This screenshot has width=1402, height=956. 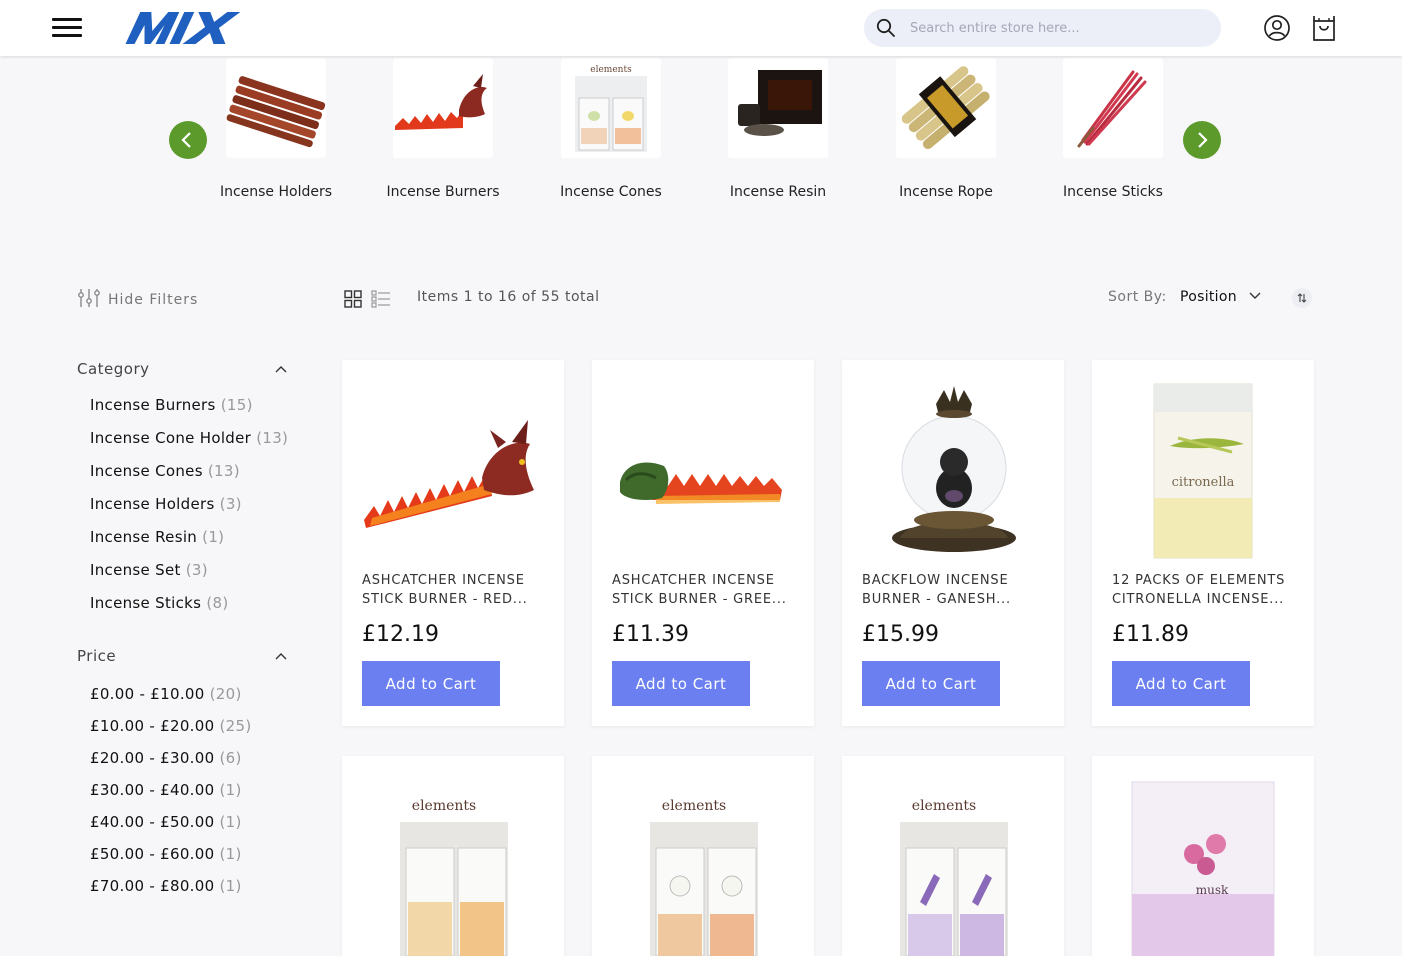 I want to click on menu-icon, so click(x=67, y=28).